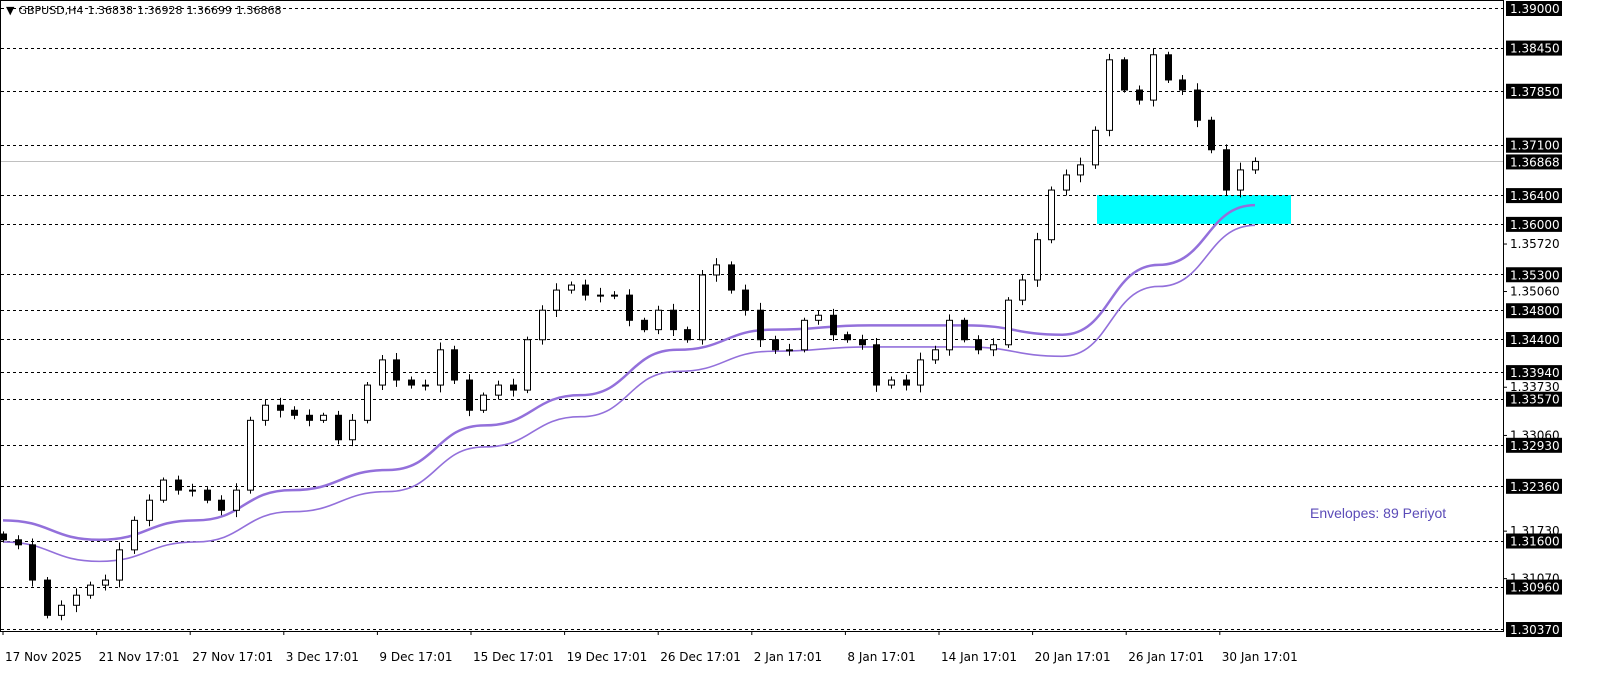  I want to click on level-label: 1.36400, so click(1535, 196).